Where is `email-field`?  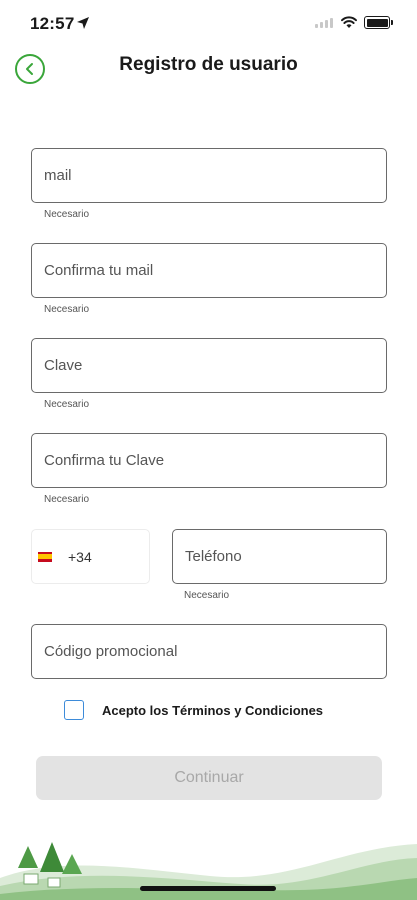 email-field is located at coordinates (209, 175).